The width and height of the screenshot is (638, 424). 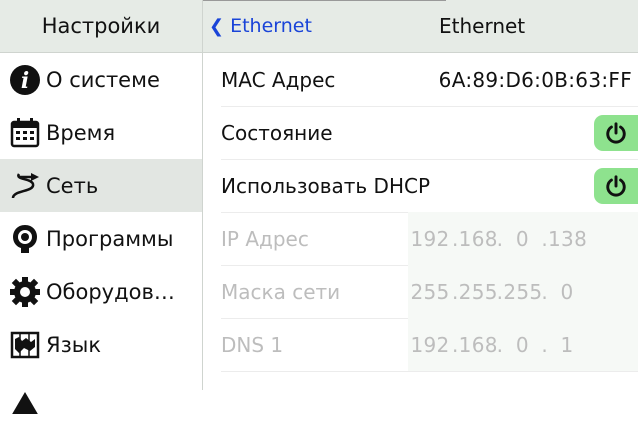 What do you see at coordinates (420, 26) in the screenshot?
I see `main-header: ❮ Ethernet Ethernet` at bounding box center [420, 26].